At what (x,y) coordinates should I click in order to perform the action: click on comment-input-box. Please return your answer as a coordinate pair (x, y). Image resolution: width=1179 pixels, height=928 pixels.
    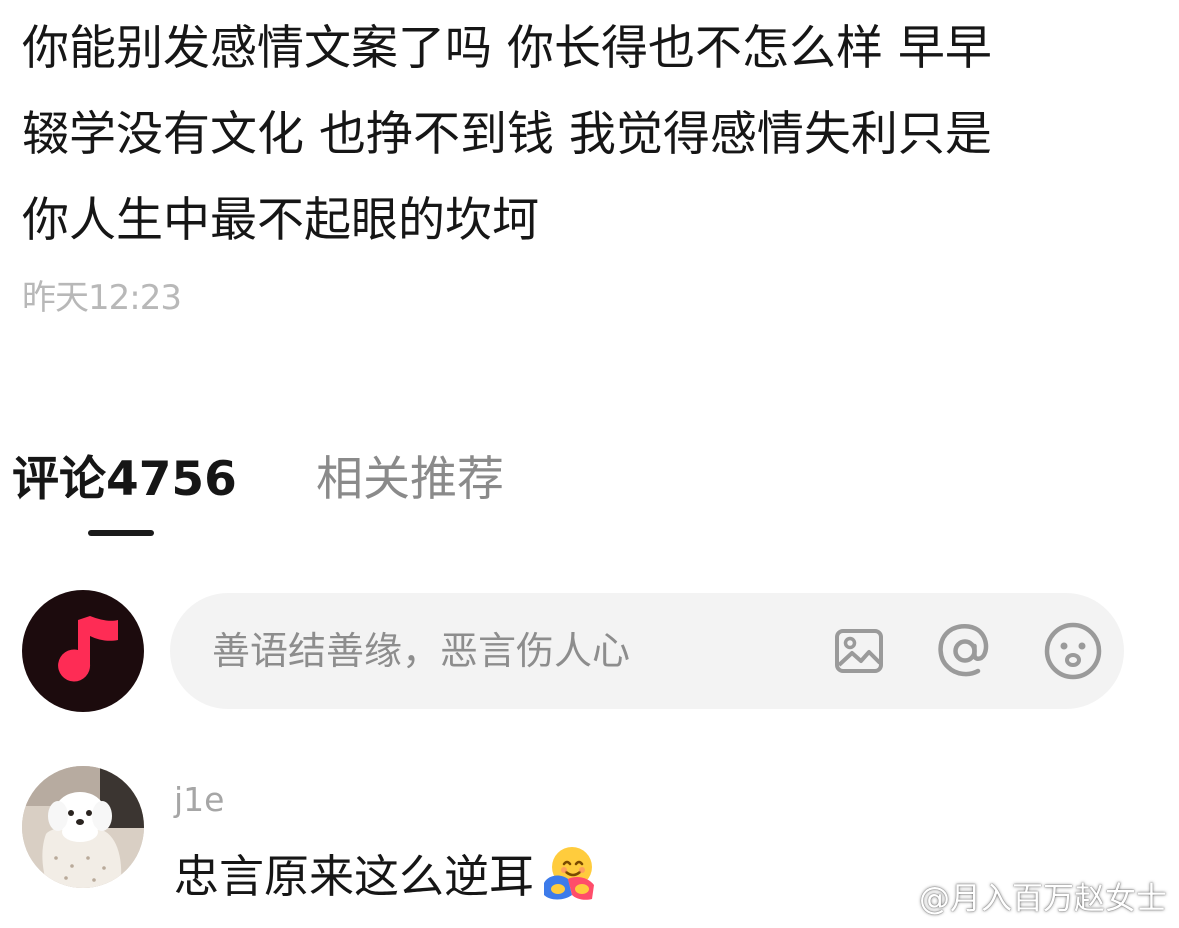
    Looking at the image, I should click on (647, 651).